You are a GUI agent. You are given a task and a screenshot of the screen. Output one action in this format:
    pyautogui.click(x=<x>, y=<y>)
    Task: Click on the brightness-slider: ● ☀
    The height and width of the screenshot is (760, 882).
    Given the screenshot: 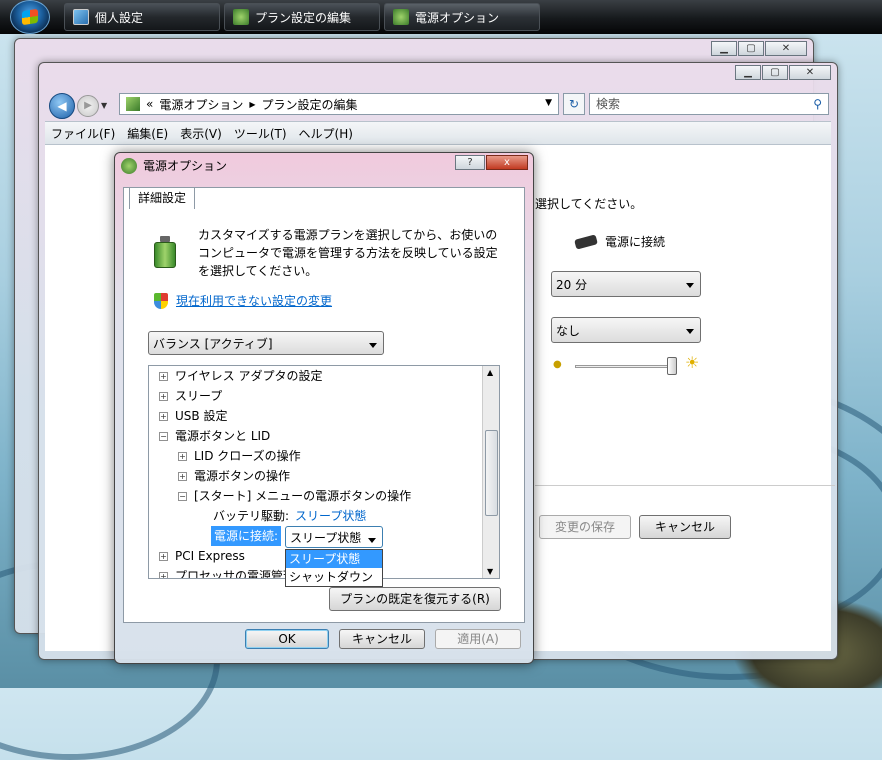 What is the action you would take?
    pyautogui.click(x=628, y=366)
    